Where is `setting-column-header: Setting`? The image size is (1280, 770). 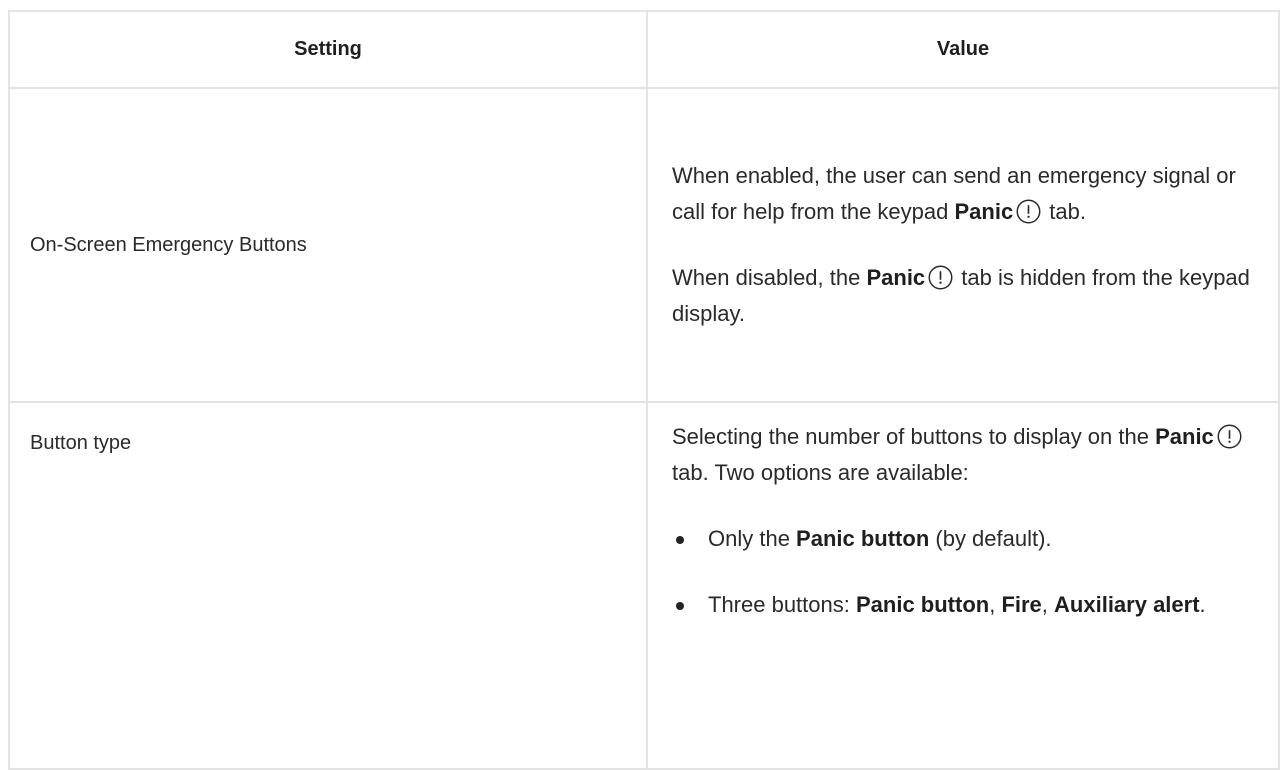 setting-column-header: Setting is located at coordinates (328, 49).